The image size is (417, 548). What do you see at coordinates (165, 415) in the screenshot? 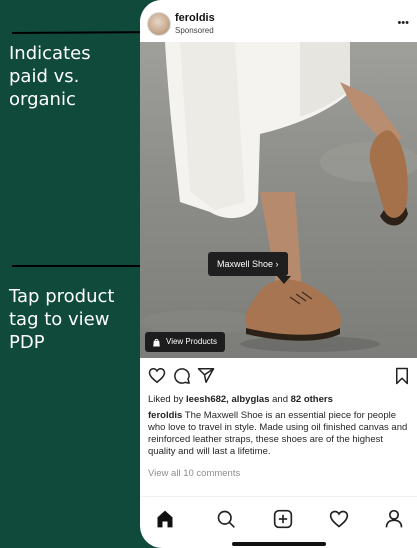
I see `caption-username: feroldis` at bounding box center [165, 415].